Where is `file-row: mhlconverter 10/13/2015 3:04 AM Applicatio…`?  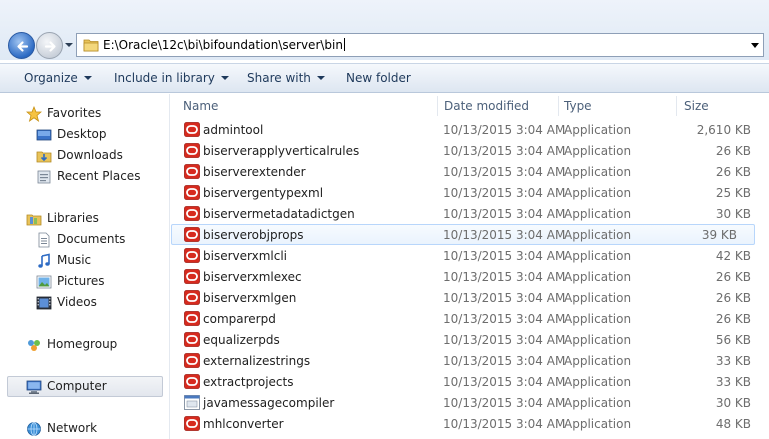 file-row: mhlconverter 10/13/2015 3:04 AM Applicatio… is located at coordinates (470, 423).